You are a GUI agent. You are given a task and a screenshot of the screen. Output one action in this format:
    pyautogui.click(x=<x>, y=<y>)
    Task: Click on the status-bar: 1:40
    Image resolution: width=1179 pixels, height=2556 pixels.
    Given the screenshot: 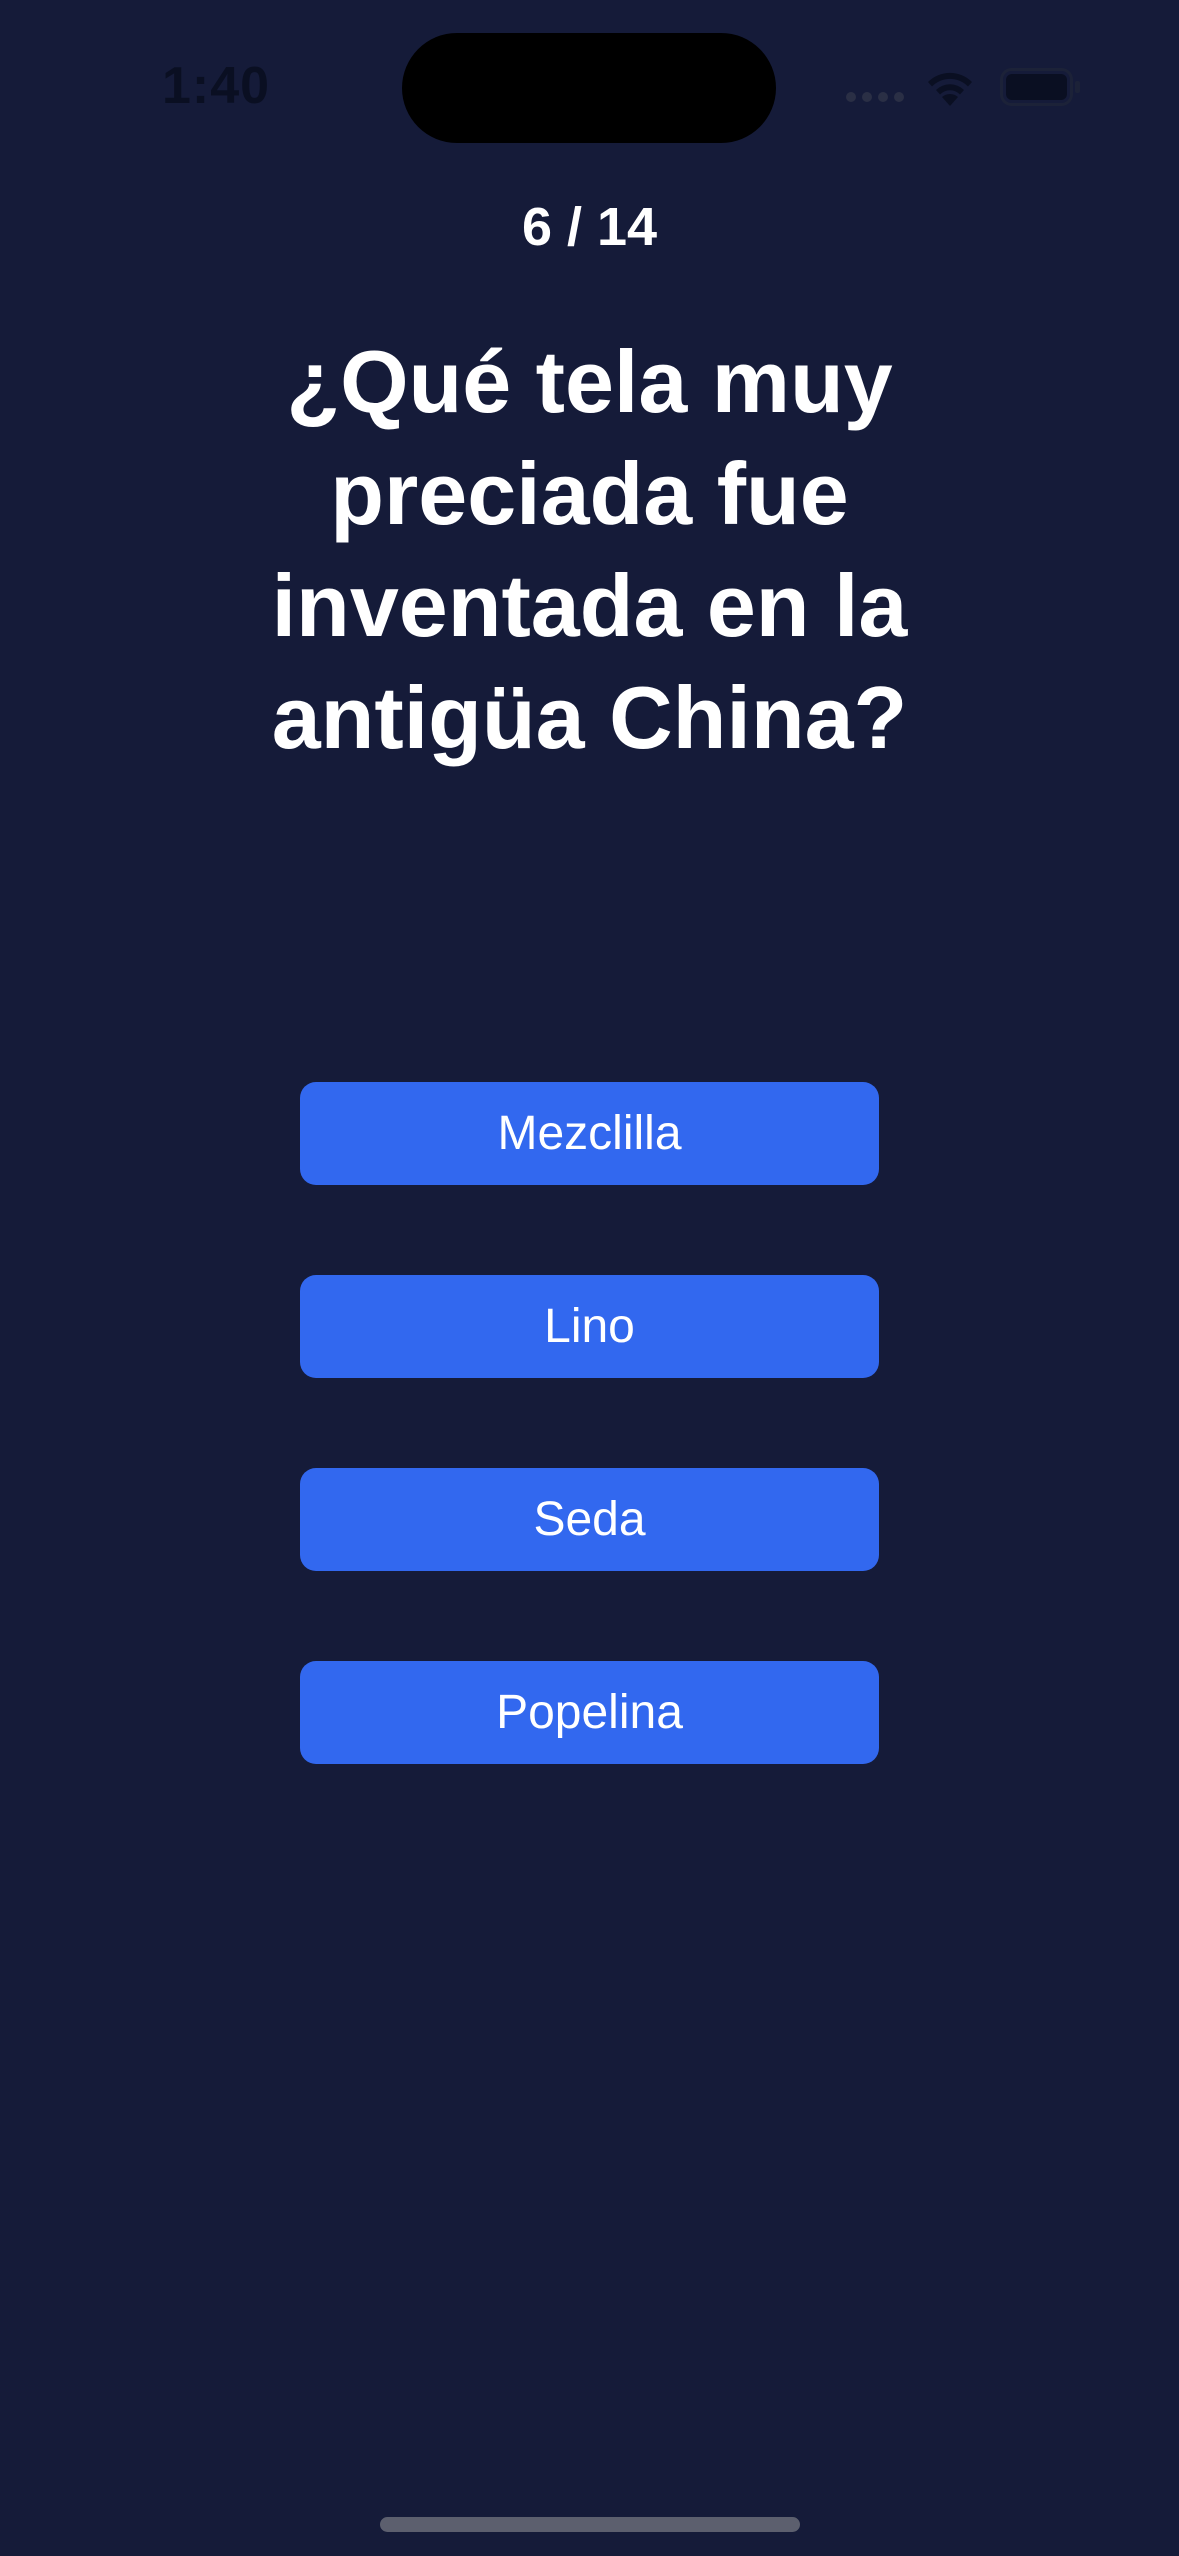 What is the action you would take?
    pyautogui.click(x=589, y=90)
    